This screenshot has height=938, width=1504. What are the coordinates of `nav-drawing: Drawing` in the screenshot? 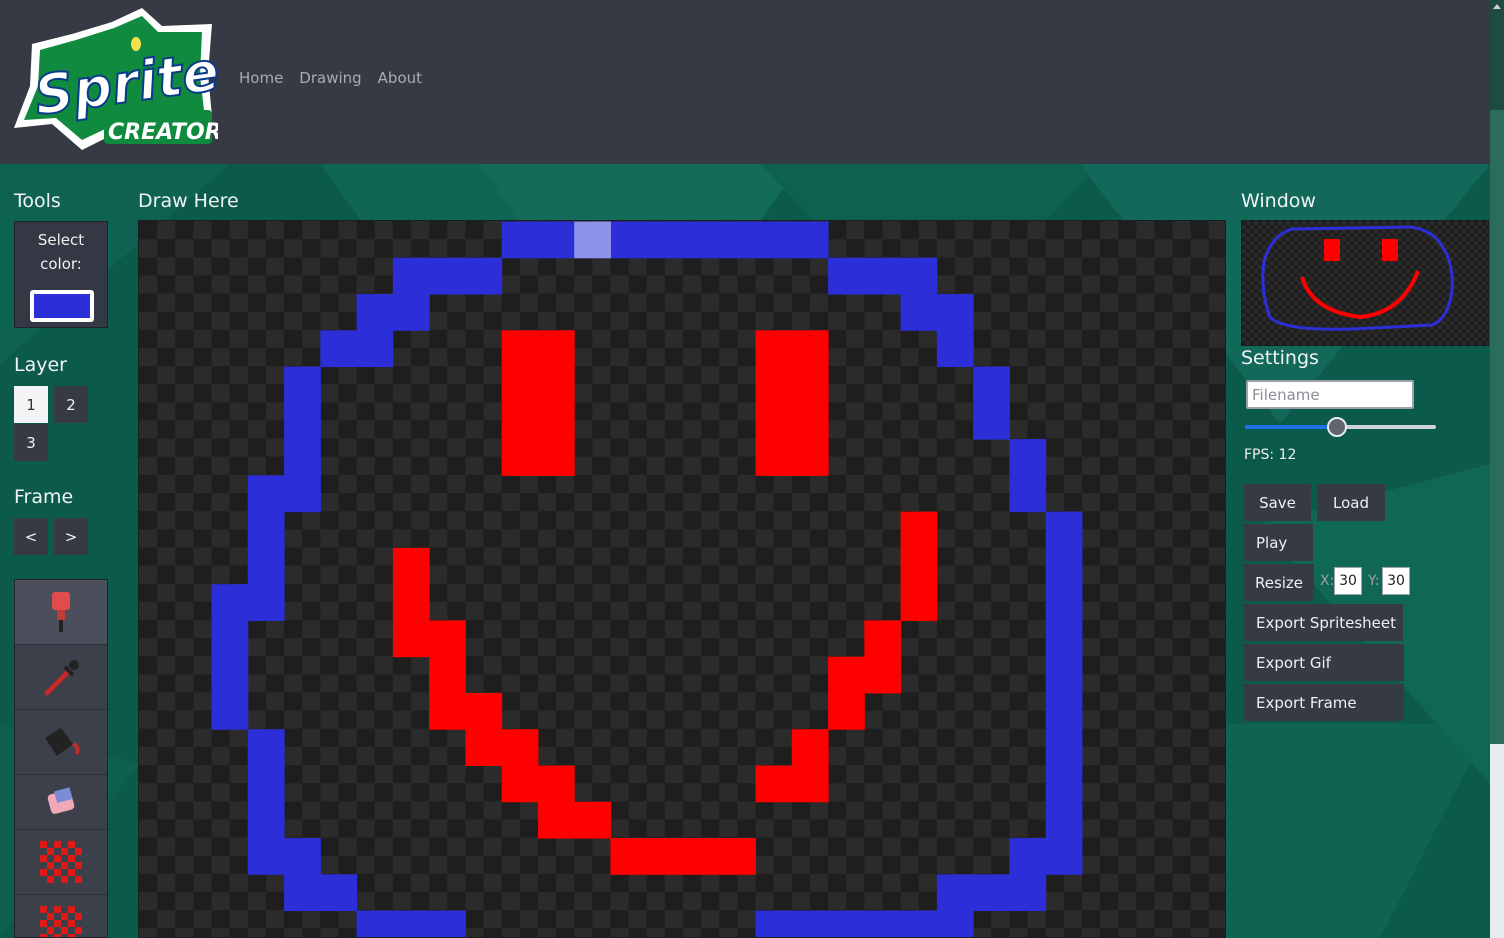 It's located at (330, 78).